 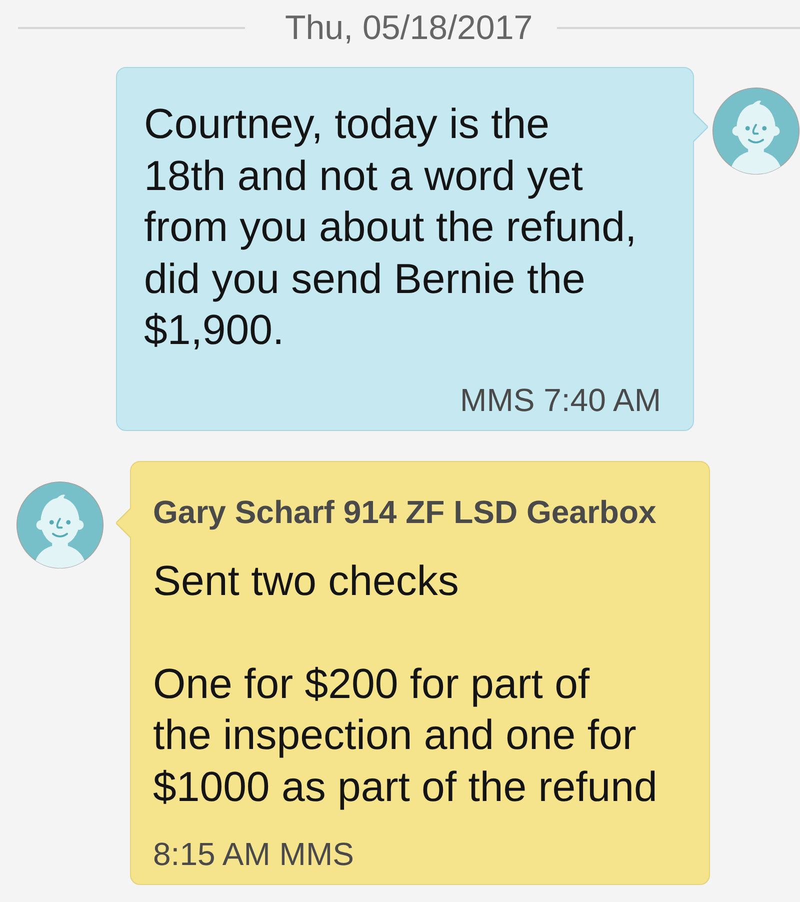 What do you see at coordinates (405, 512) in the screenshot?
I see `sender-name: Gary Scharf 914 ZF LSD Gearbox` at bounding box center [405, 512].